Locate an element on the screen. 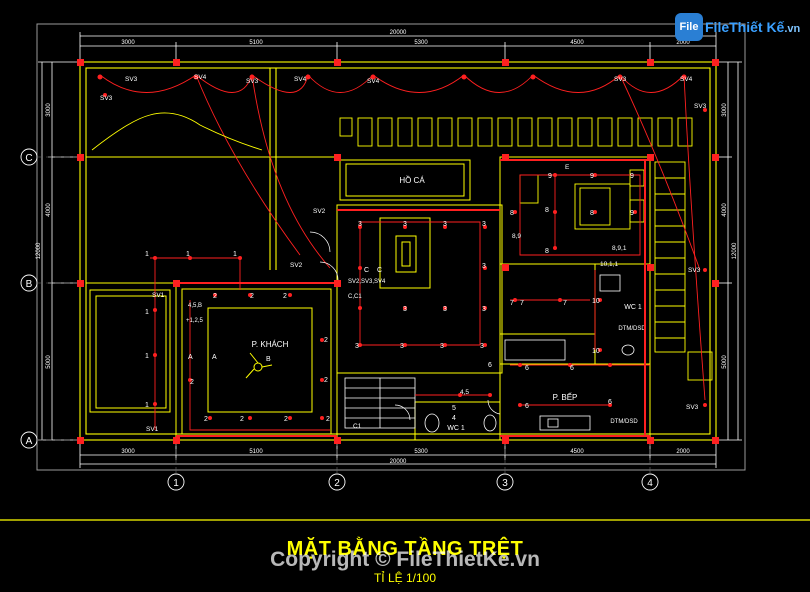  switch-label-c2: C is located at coordinates (379, 270).